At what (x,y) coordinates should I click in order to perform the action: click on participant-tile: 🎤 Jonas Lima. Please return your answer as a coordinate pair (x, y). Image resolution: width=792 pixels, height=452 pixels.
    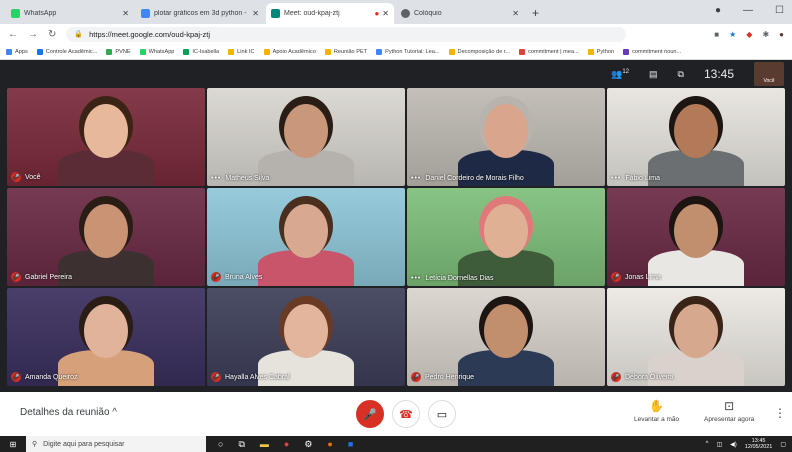
    Looking at the image, I should click on (696, 237).